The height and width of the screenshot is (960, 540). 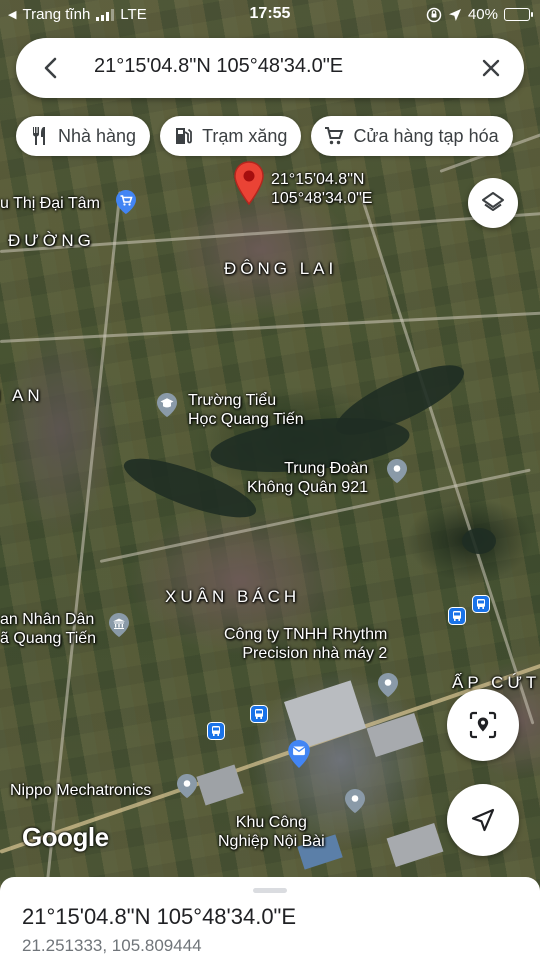 I want to click on chip-gas-stations: Trạm xăng, so click(x=231, y=136).